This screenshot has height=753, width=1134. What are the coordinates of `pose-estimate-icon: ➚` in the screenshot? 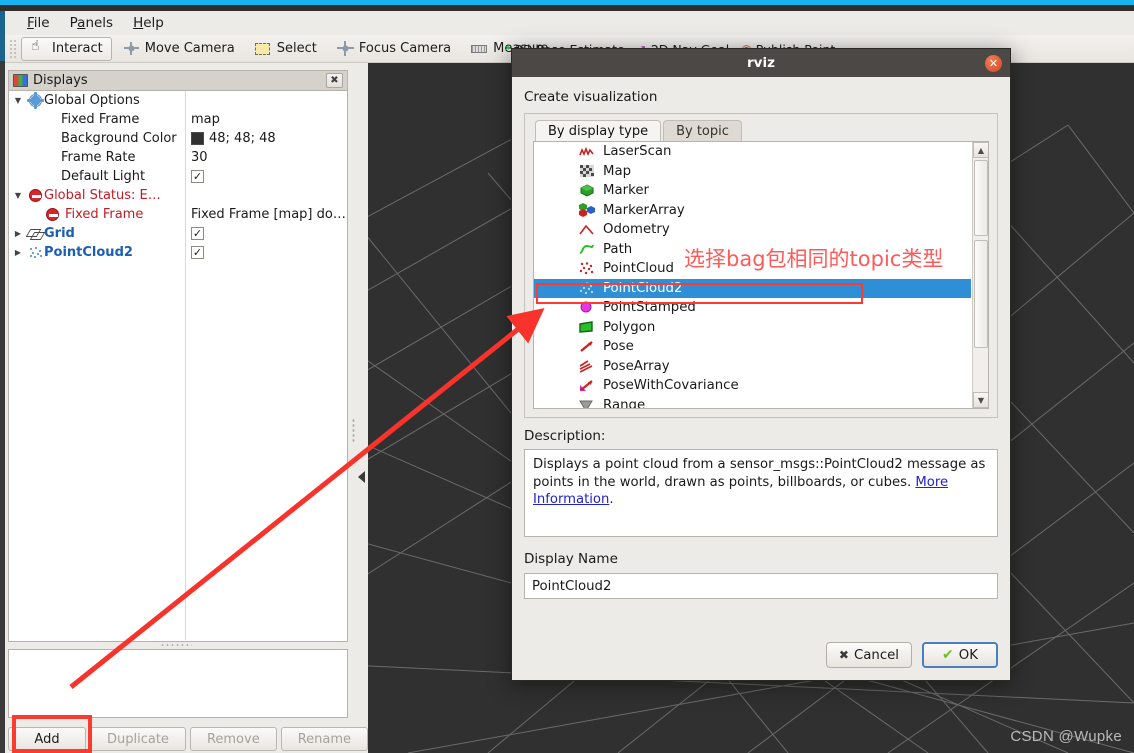 It's located at (506, 46).